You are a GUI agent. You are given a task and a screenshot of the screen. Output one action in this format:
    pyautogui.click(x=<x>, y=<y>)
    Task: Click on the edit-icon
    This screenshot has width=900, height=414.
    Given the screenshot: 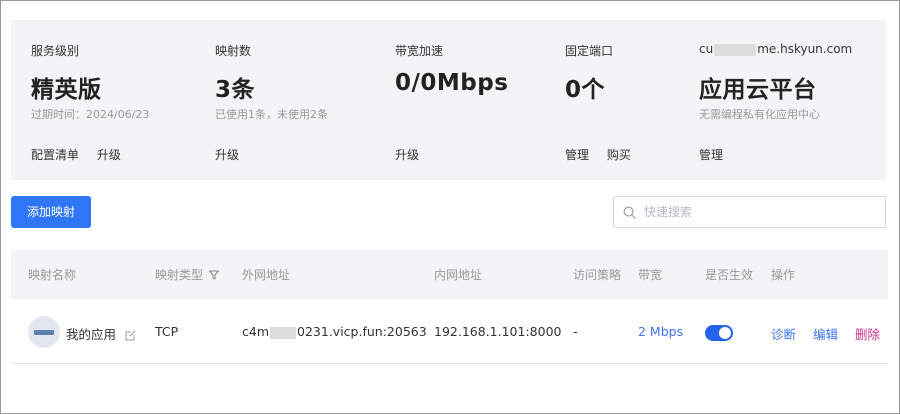 What is the action you would take?
    pyautogui.click(x=130, y=335)
    